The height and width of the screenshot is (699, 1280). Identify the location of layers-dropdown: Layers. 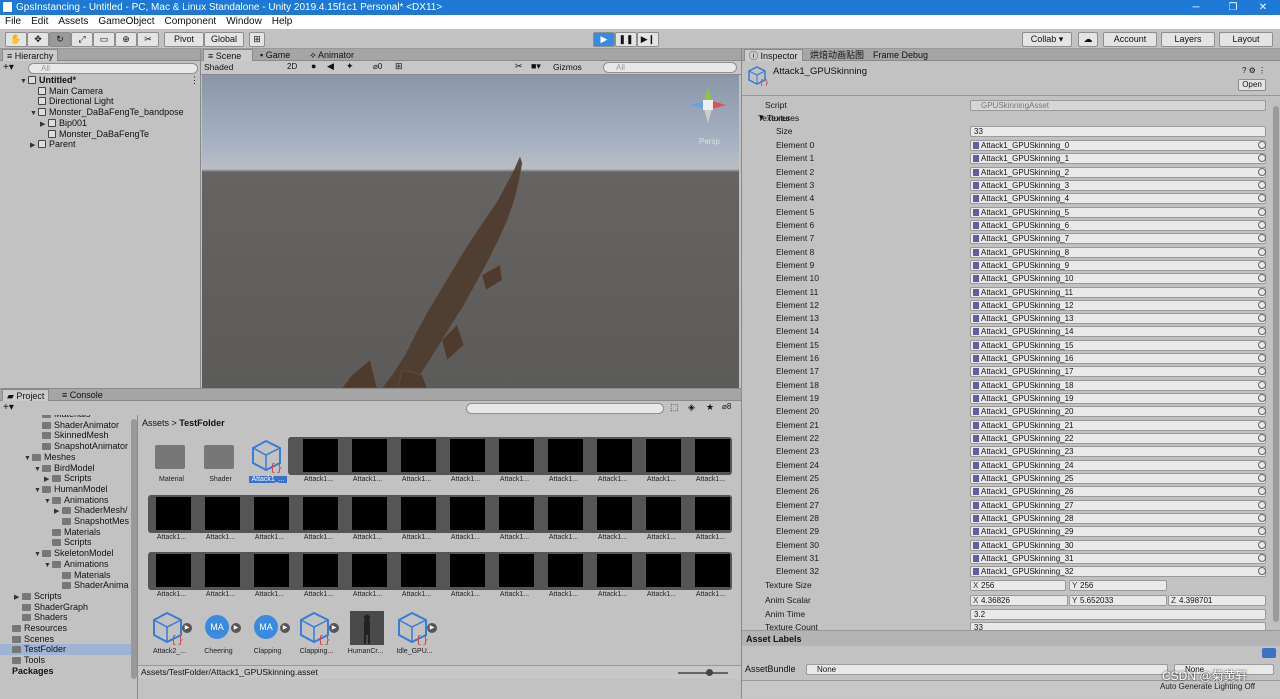
(1188, 39).